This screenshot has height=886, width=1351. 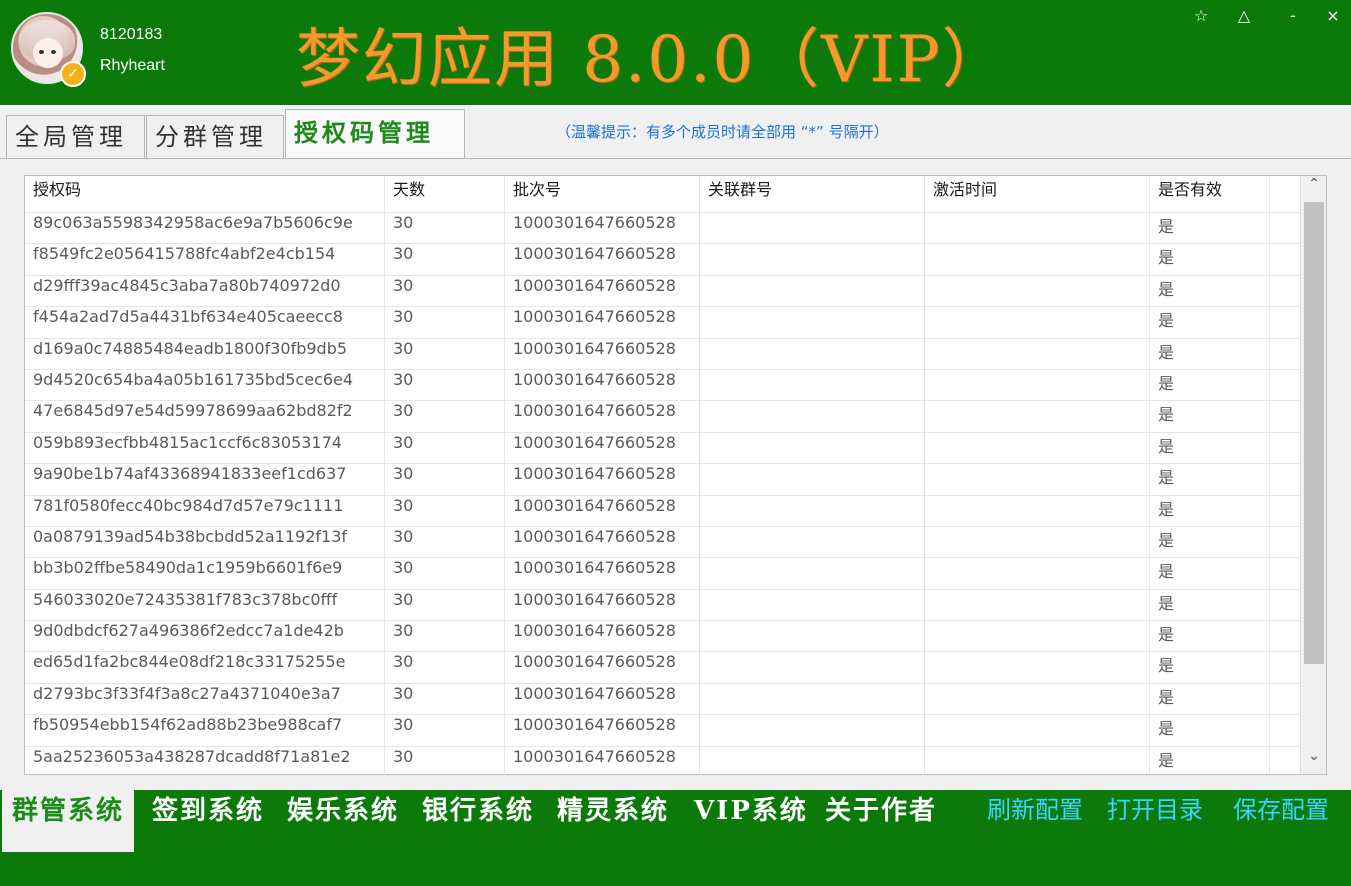 I want to click on nav-group-system: 群管系统, so click(x=68, y=821).